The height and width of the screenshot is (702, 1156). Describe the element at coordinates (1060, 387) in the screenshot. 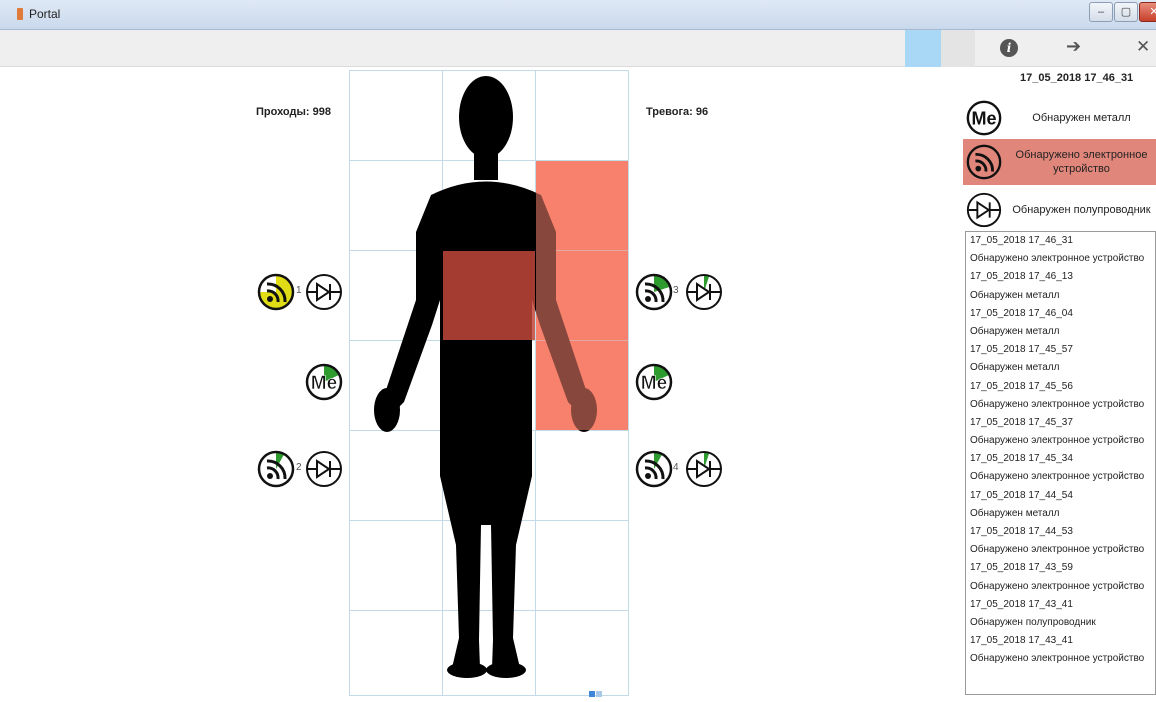

I see `log-entry: 17_05_2018 17_45_56` at that location.